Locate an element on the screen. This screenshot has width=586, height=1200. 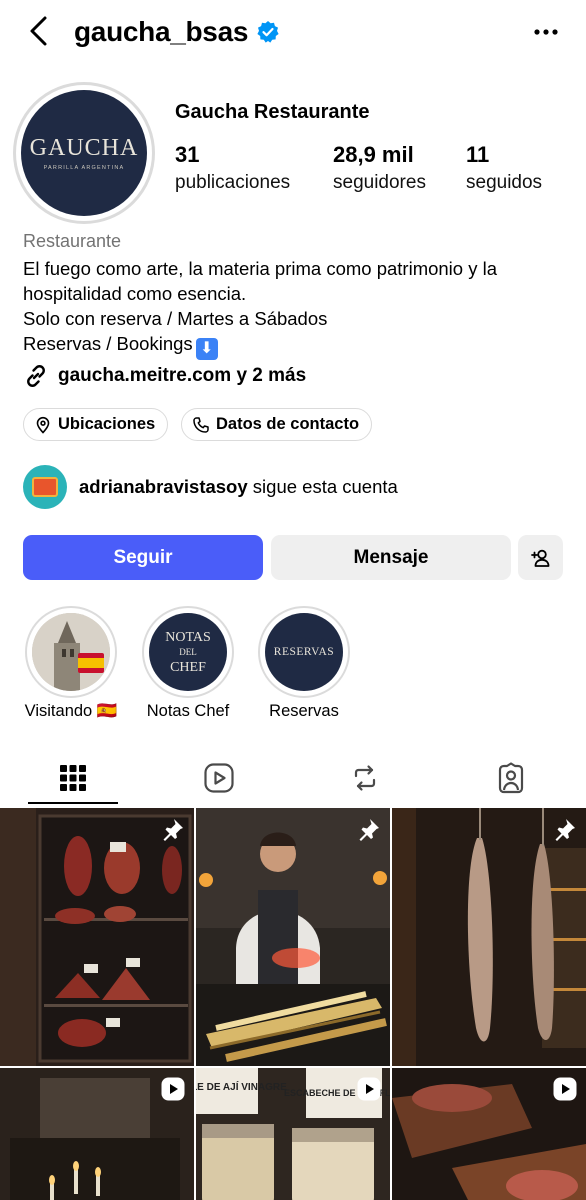
repost-icon is located at coordinates (365, 778).